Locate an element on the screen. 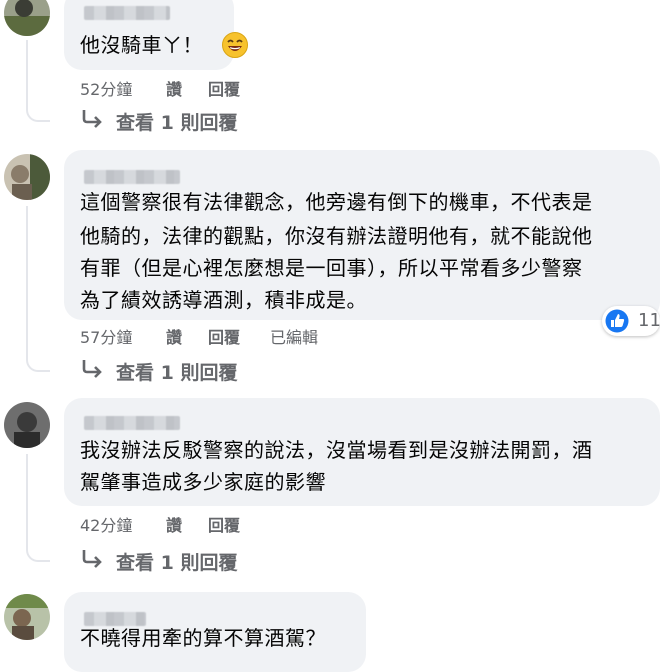  comment-text-line: 他騎的，法律的觀點，你沒有辦法證明他有，就不能說他 is located at coordinates (336, 236).